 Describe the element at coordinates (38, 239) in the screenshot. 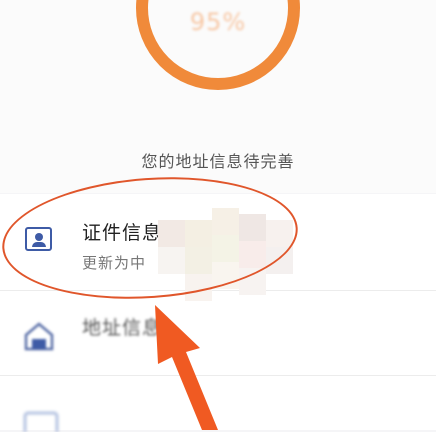

I see `id-card-icon` at that location.